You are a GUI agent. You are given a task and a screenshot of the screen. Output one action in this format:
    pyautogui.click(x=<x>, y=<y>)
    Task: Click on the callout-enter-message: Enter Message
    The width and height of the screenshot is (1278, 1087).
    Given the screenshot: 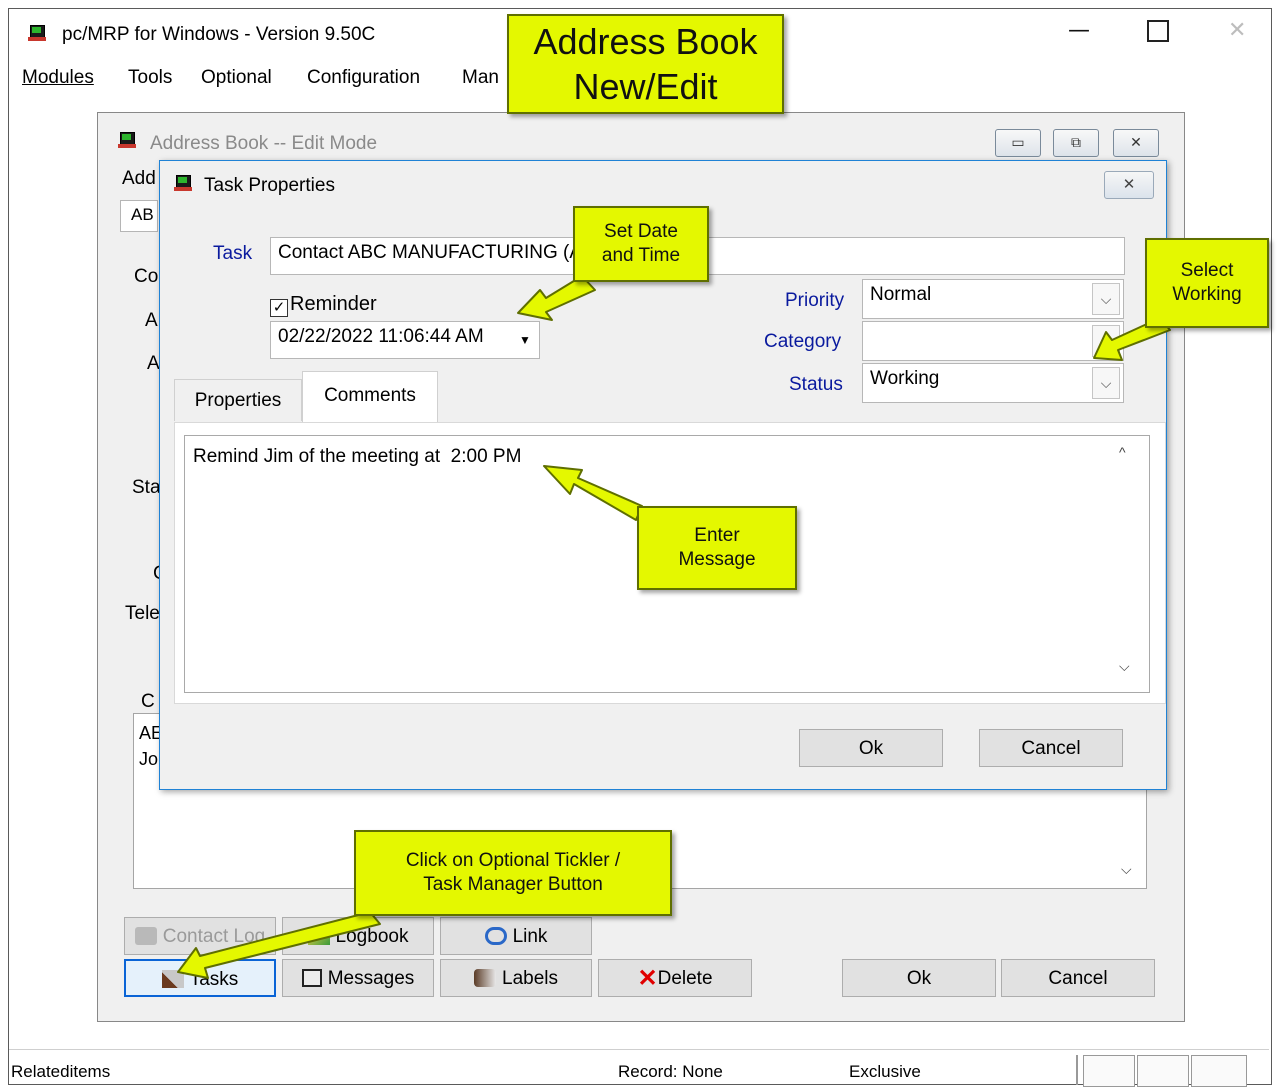 What is the action you would take?
    pyautogui.click(x=717, y=548)
    